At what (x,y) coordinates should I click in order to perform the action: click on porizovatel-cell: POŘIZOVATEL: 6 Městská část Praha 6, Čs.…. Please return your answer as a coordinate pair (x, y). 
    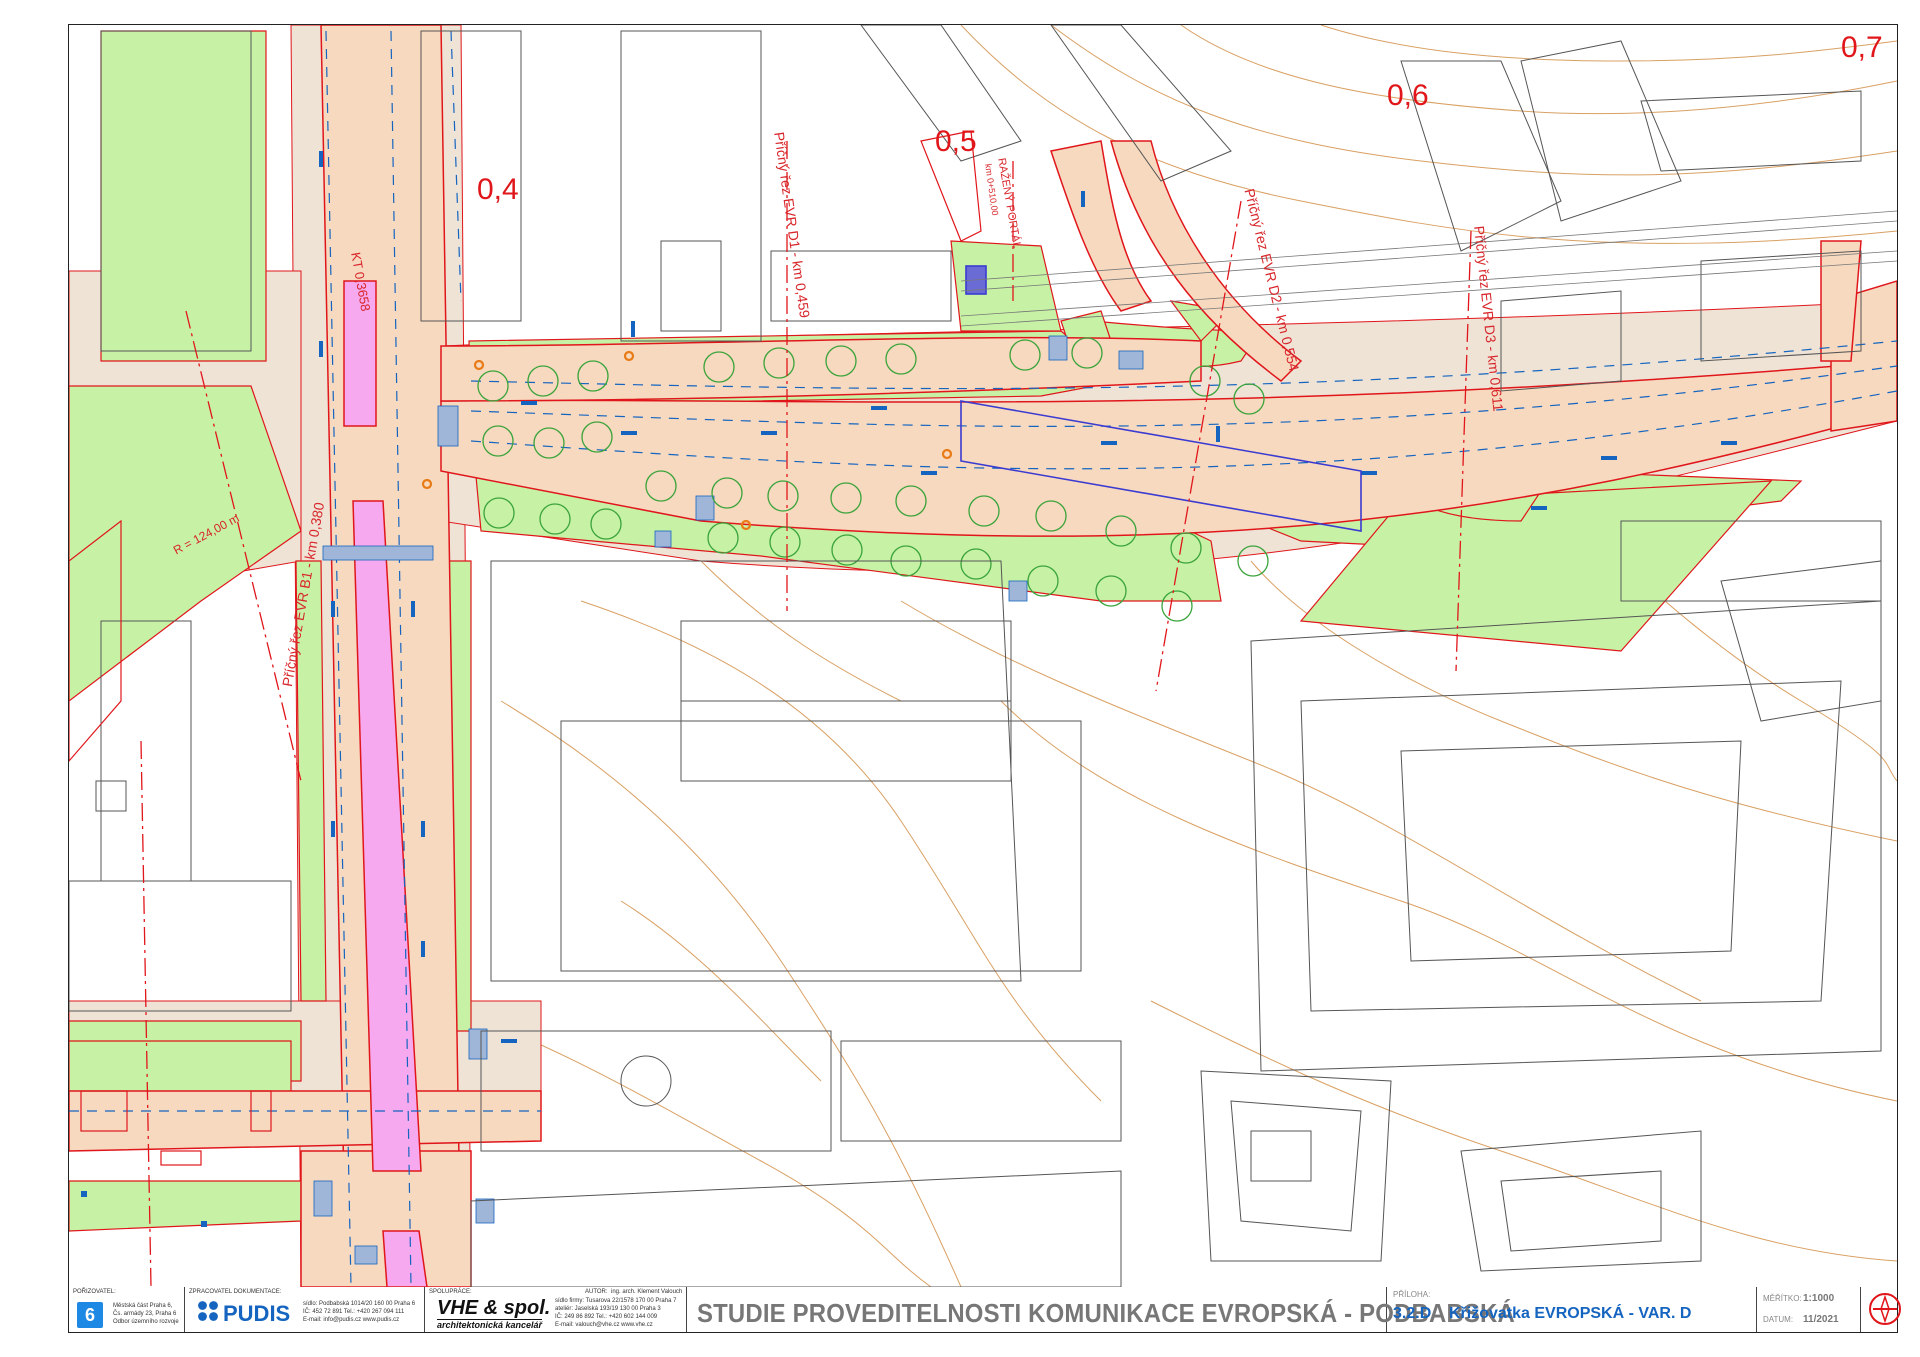
    Looking at the image, I should click on (127, 1309).